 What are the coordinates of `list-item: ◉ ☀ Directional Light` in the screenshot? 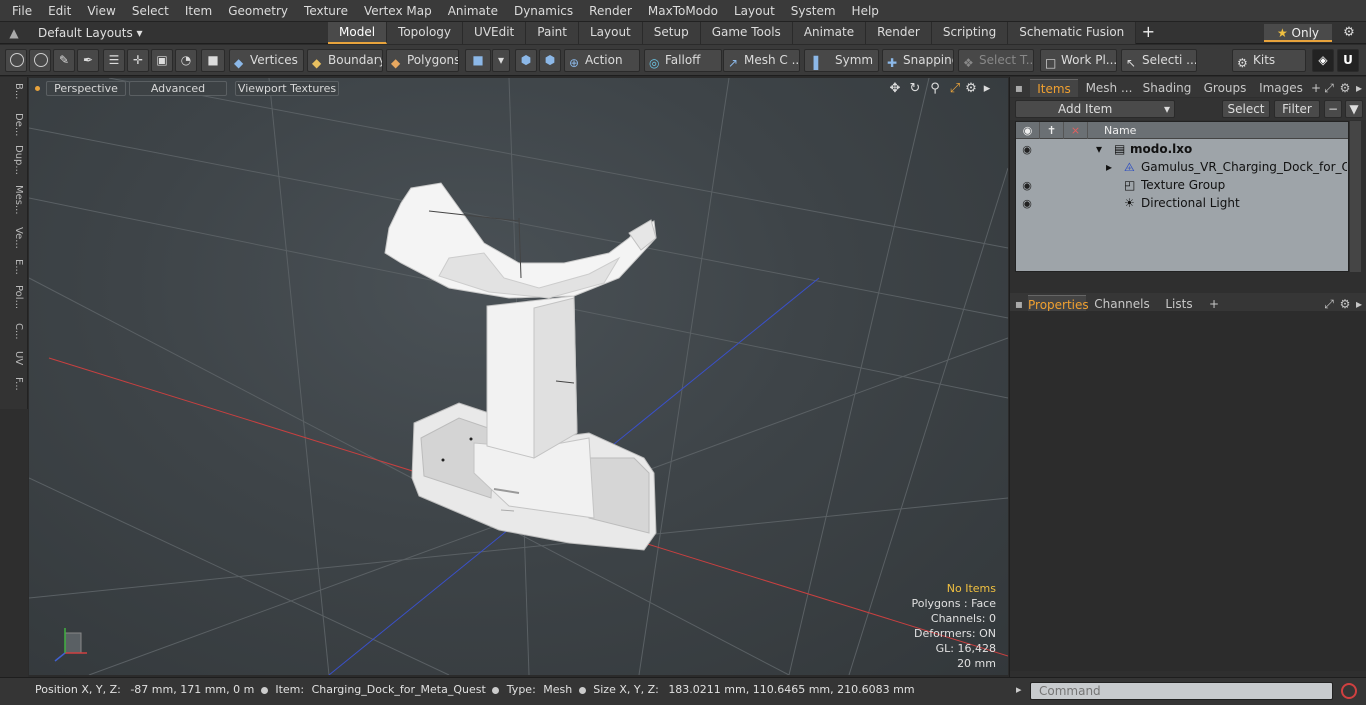 It's located at (1182, 203).